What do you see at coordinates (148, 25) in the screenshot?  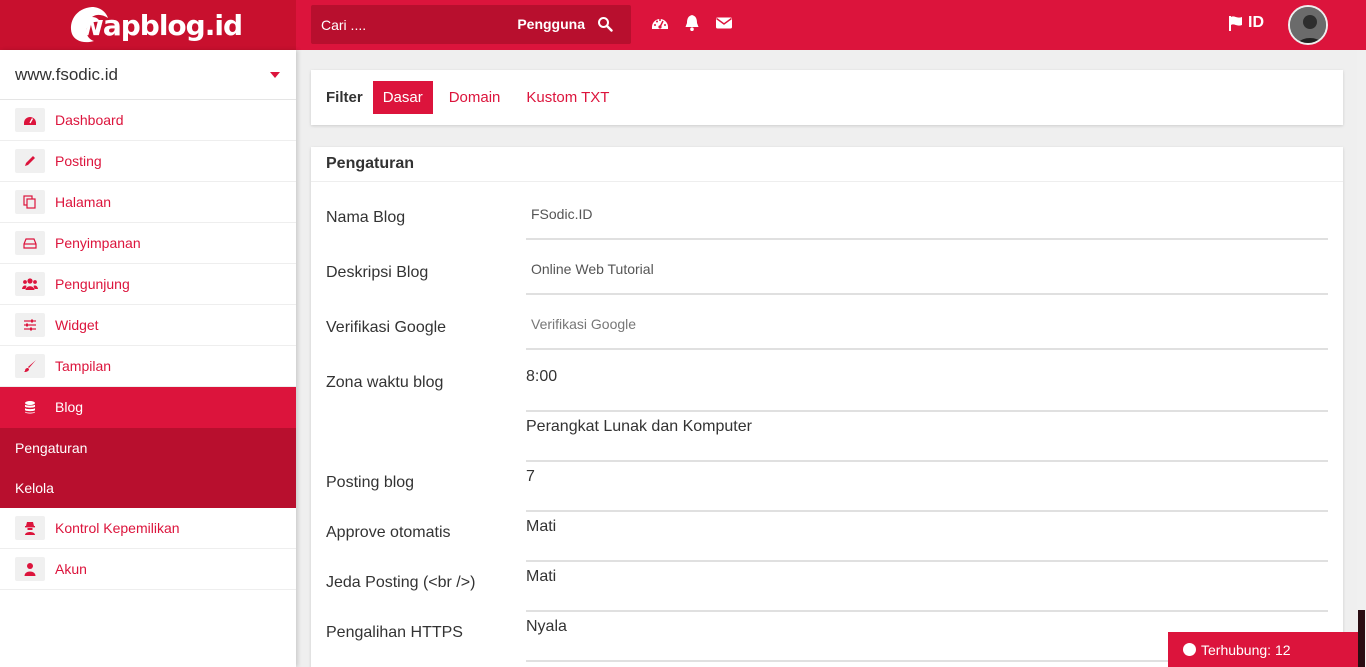 I see `brand: wapblog.id` at bounding box center [148, 25].